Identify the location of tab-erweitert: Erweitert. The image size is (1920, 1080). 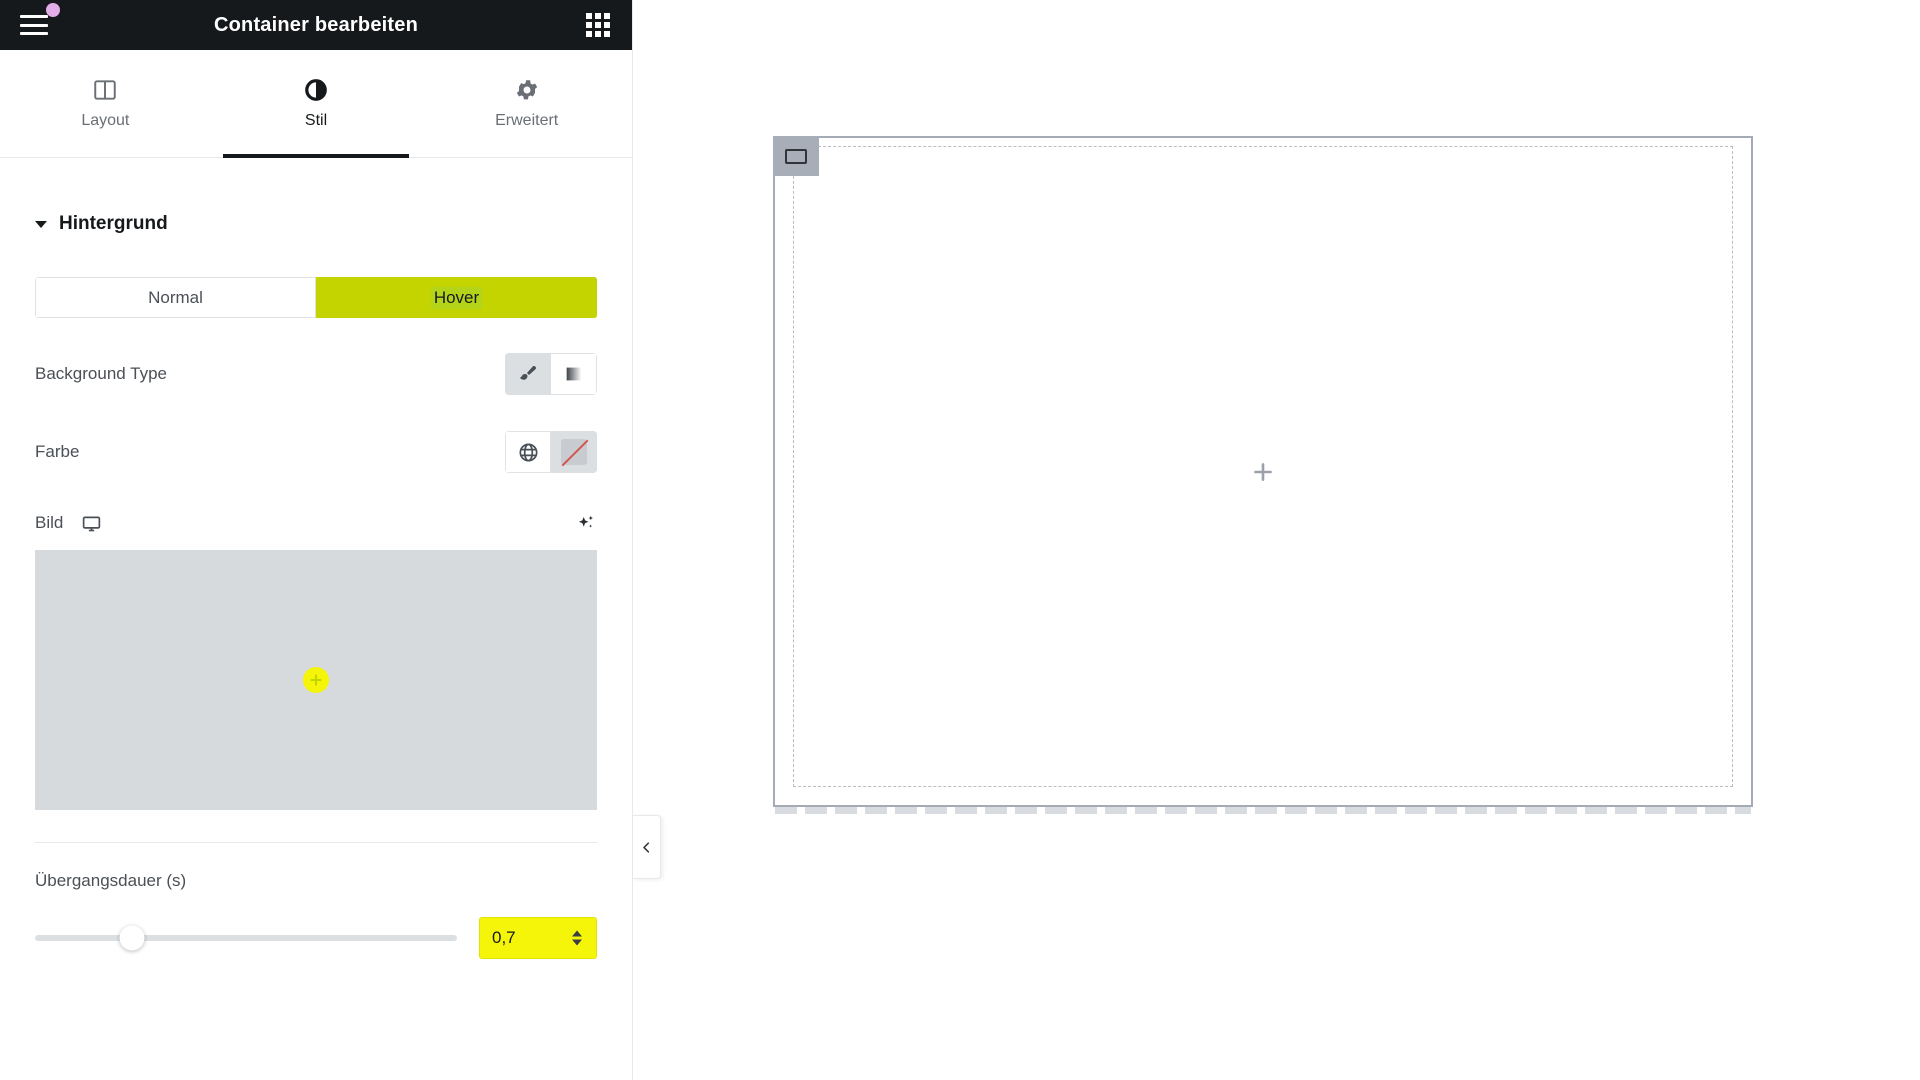
(526, 103).